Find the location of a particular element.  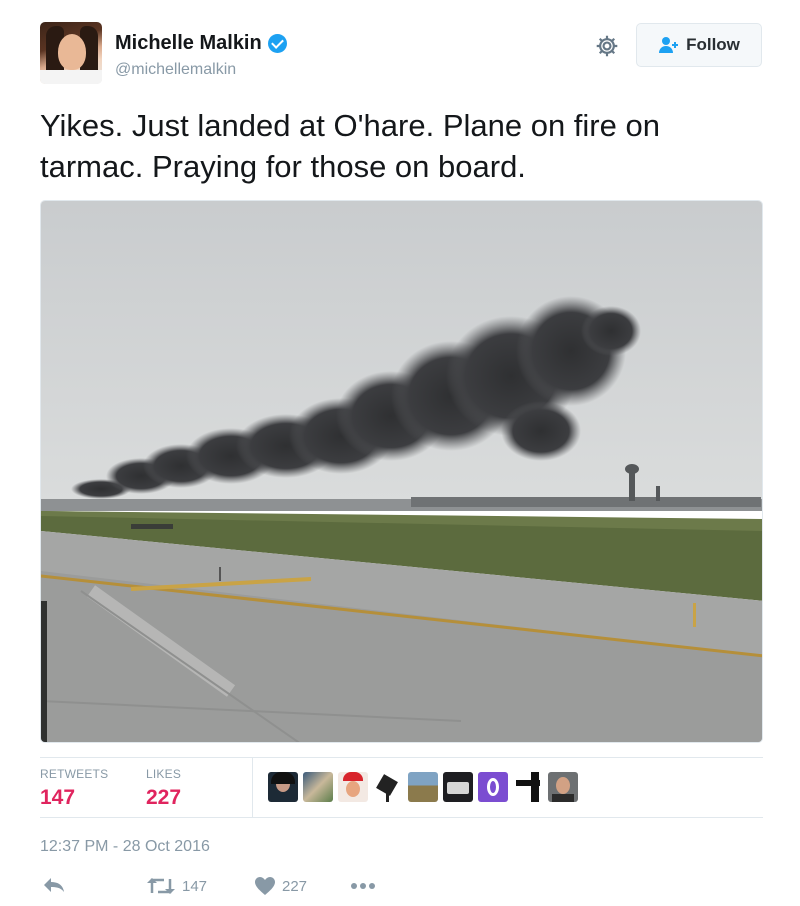

heart-icon is located at coordinates (265, 886).